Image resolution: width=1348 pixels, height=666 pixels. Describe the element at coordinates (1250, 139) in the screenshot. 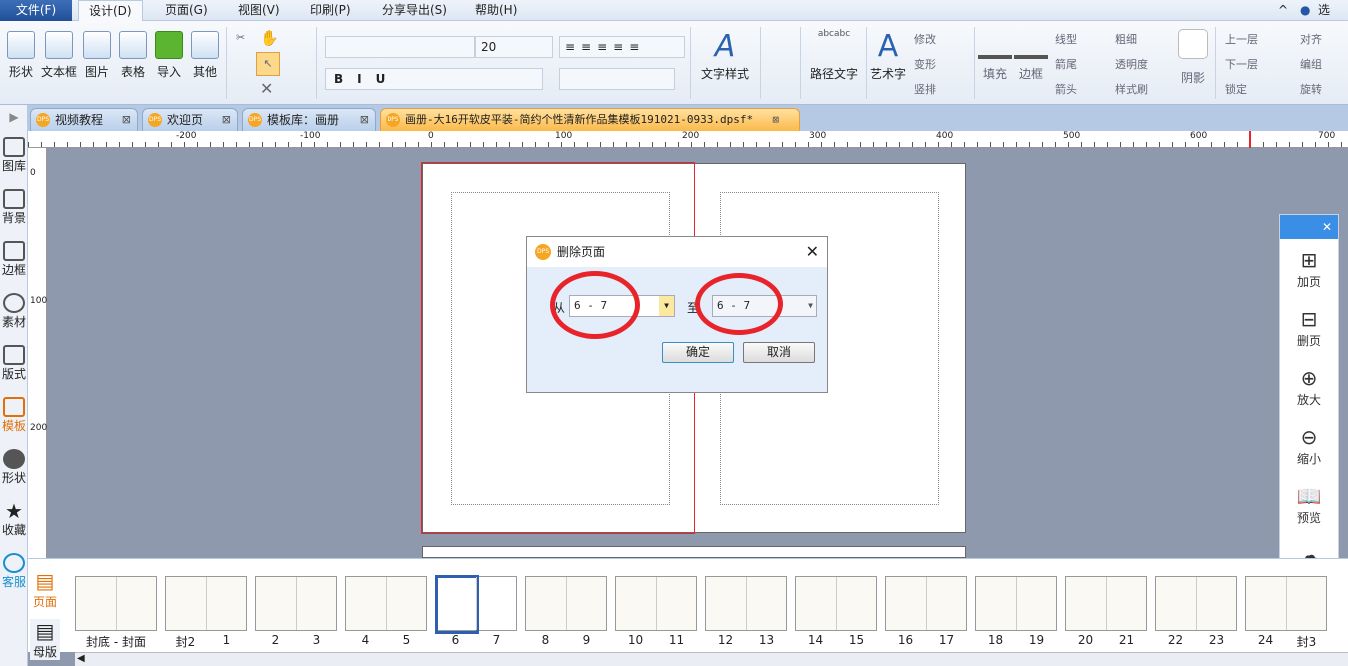

I see `ruler-marker` at that location.